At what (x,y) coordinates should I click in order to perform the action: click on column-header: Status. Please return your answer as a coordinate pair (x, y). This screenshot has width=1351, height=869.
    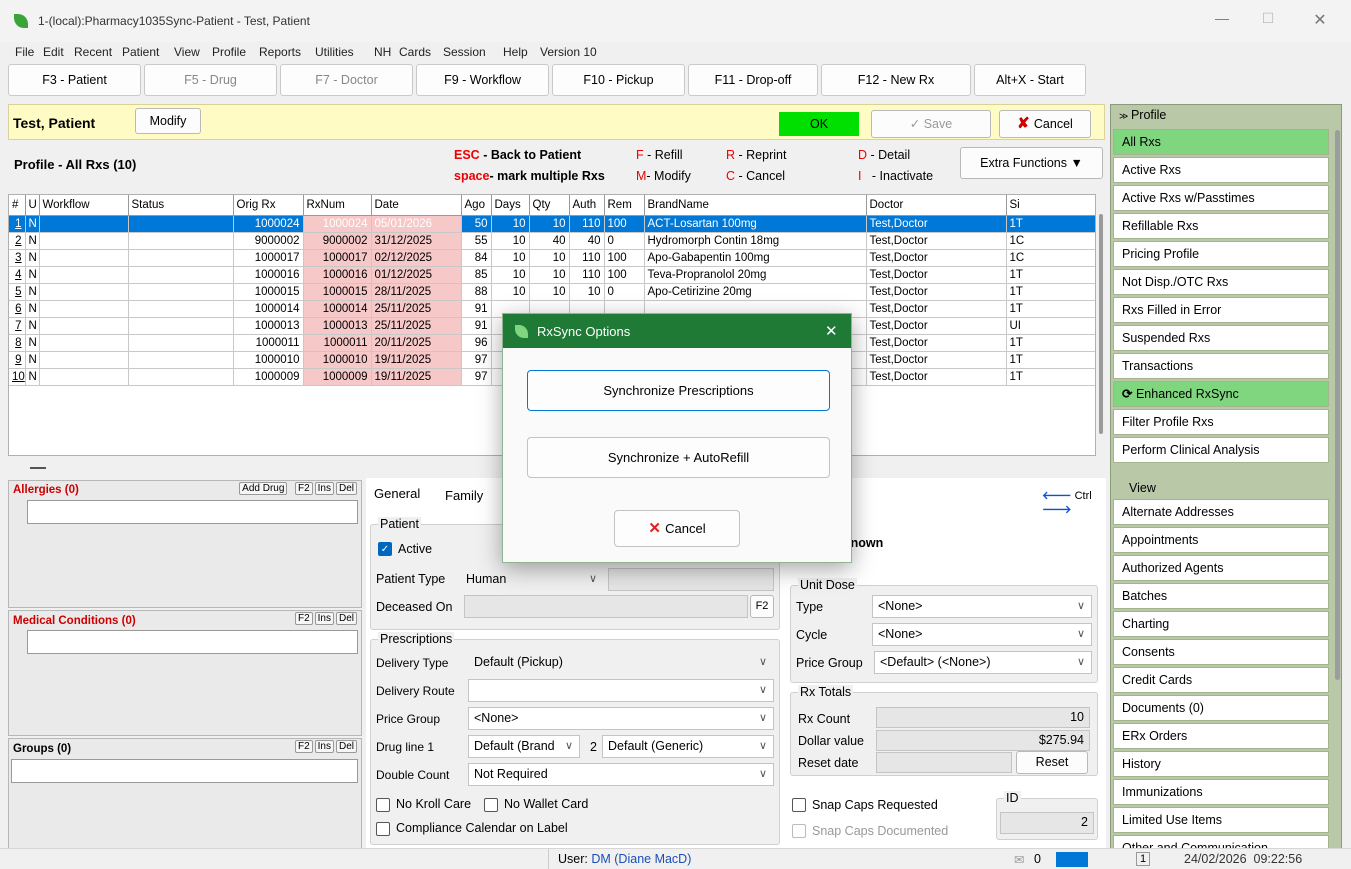
    Looking at the image, I should click on (181, 205).